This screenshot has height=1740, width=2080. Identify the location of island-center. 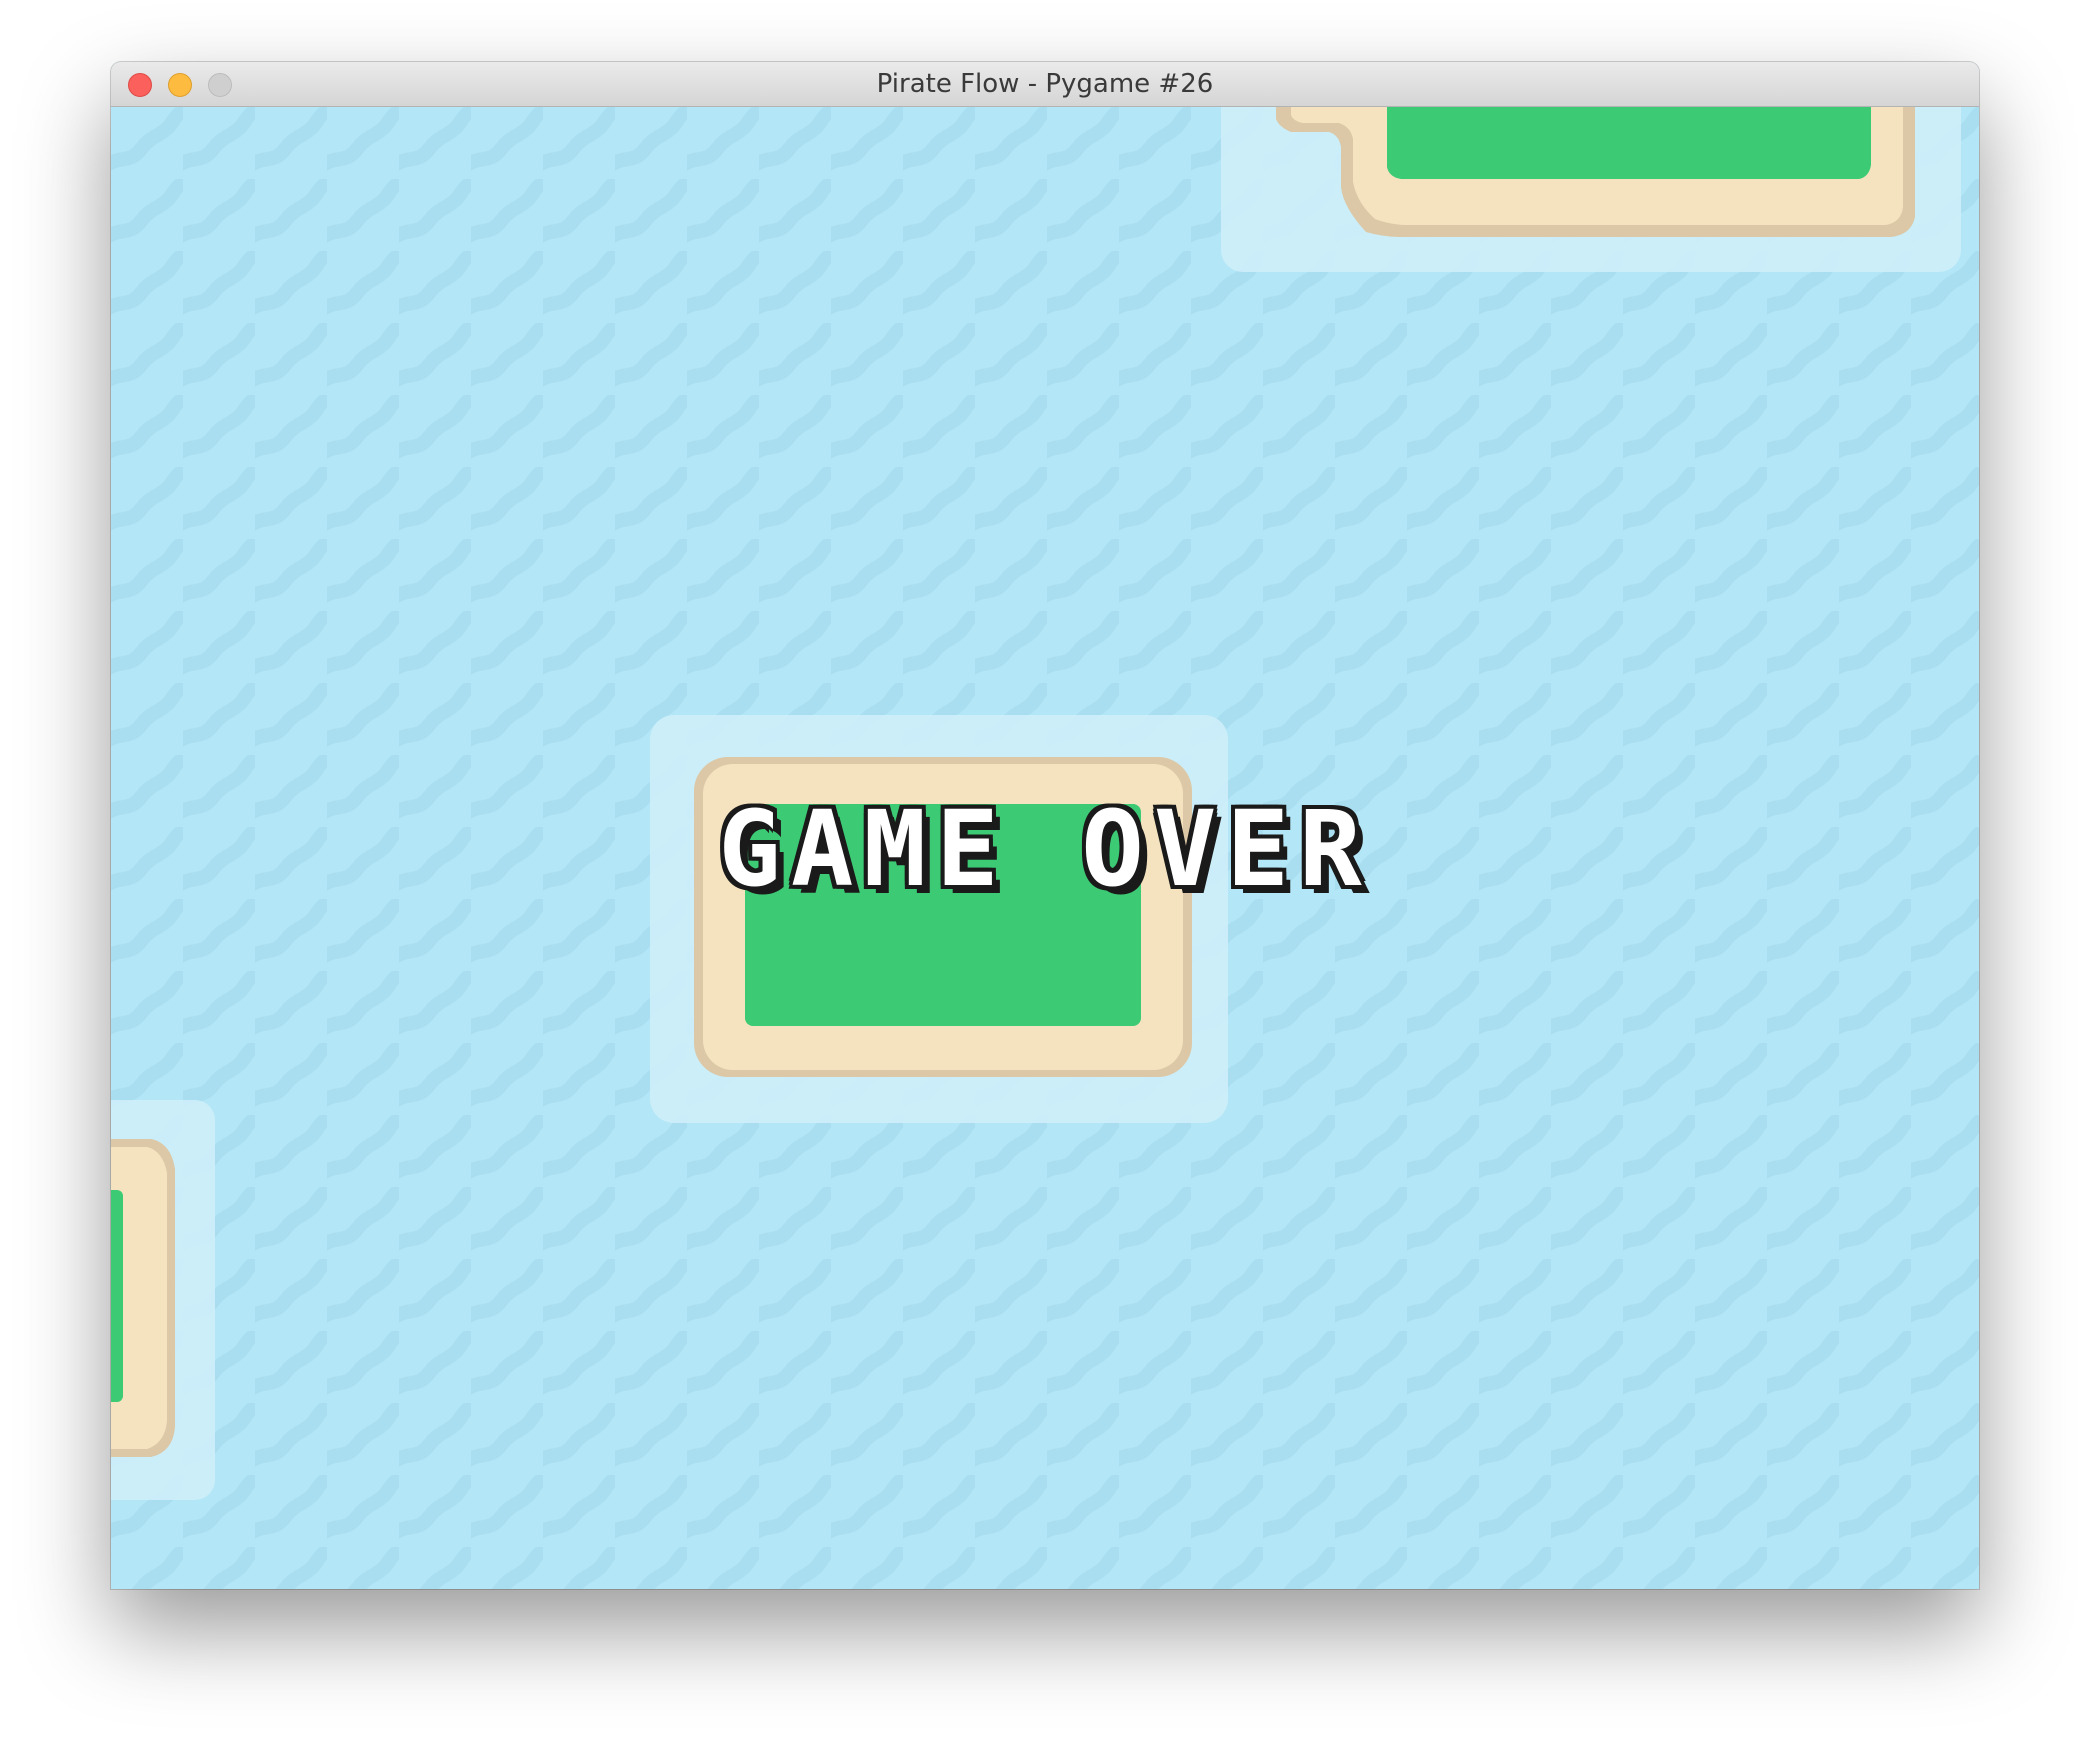
(939, 919).